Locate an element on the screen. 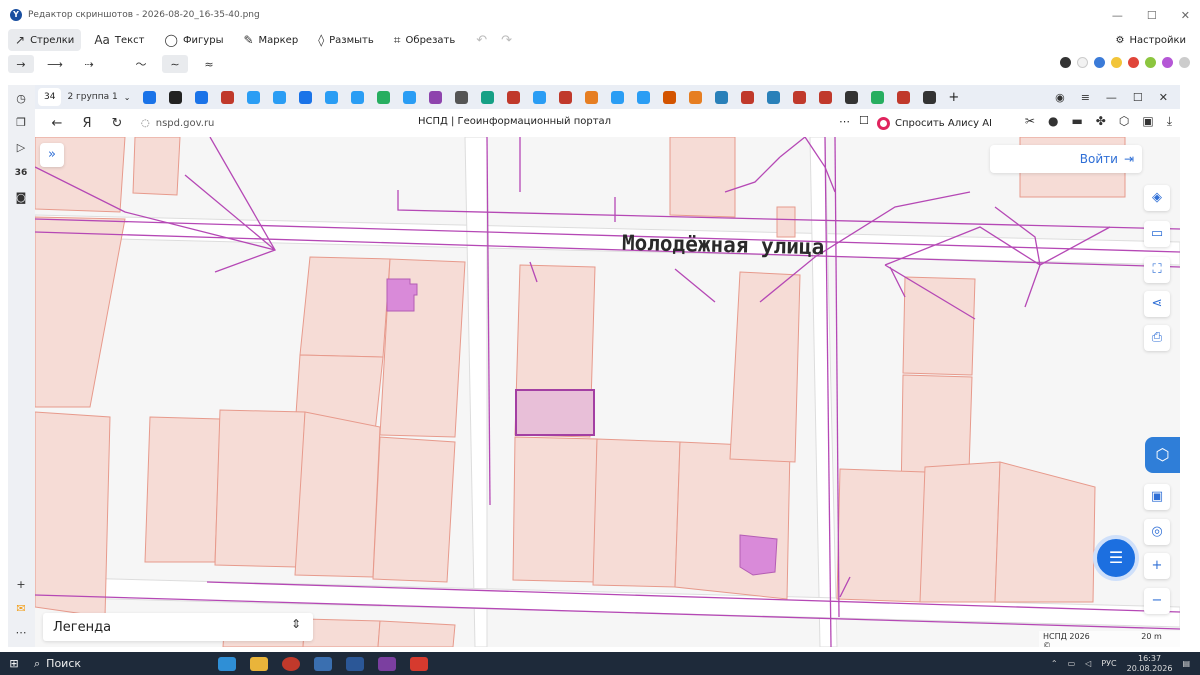 The image size is (1200, 675). zoom-in-button: + is located at coordinates (1157, 566).